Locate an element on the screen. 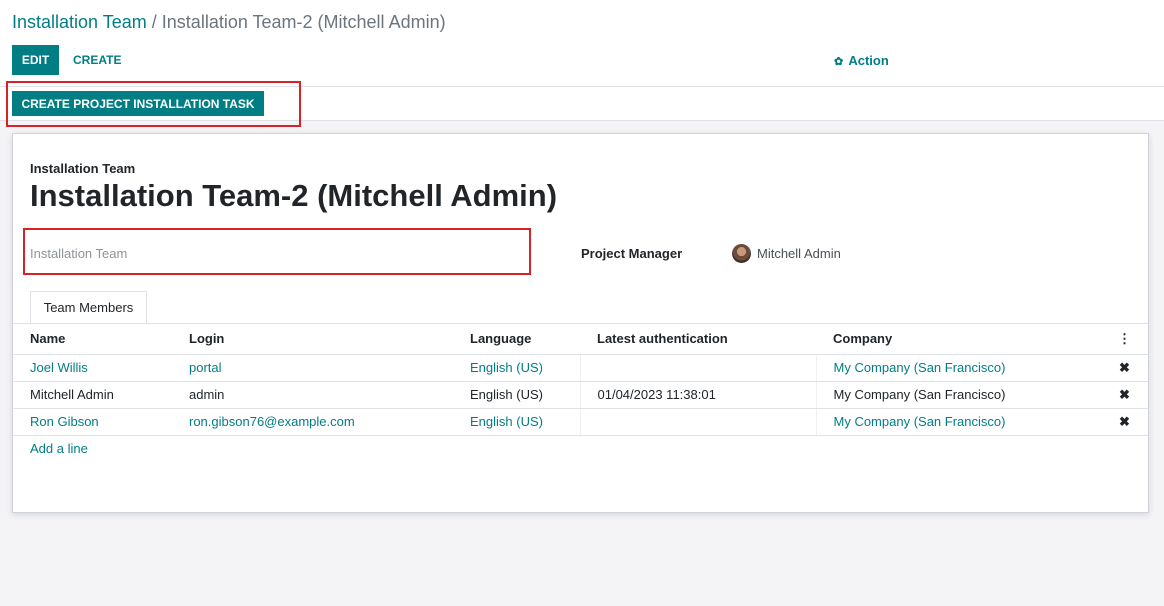 Image resolution: width=1164 pixels, height=606 pixels. highlight-box-team-field is located at coordinates (277, 251).